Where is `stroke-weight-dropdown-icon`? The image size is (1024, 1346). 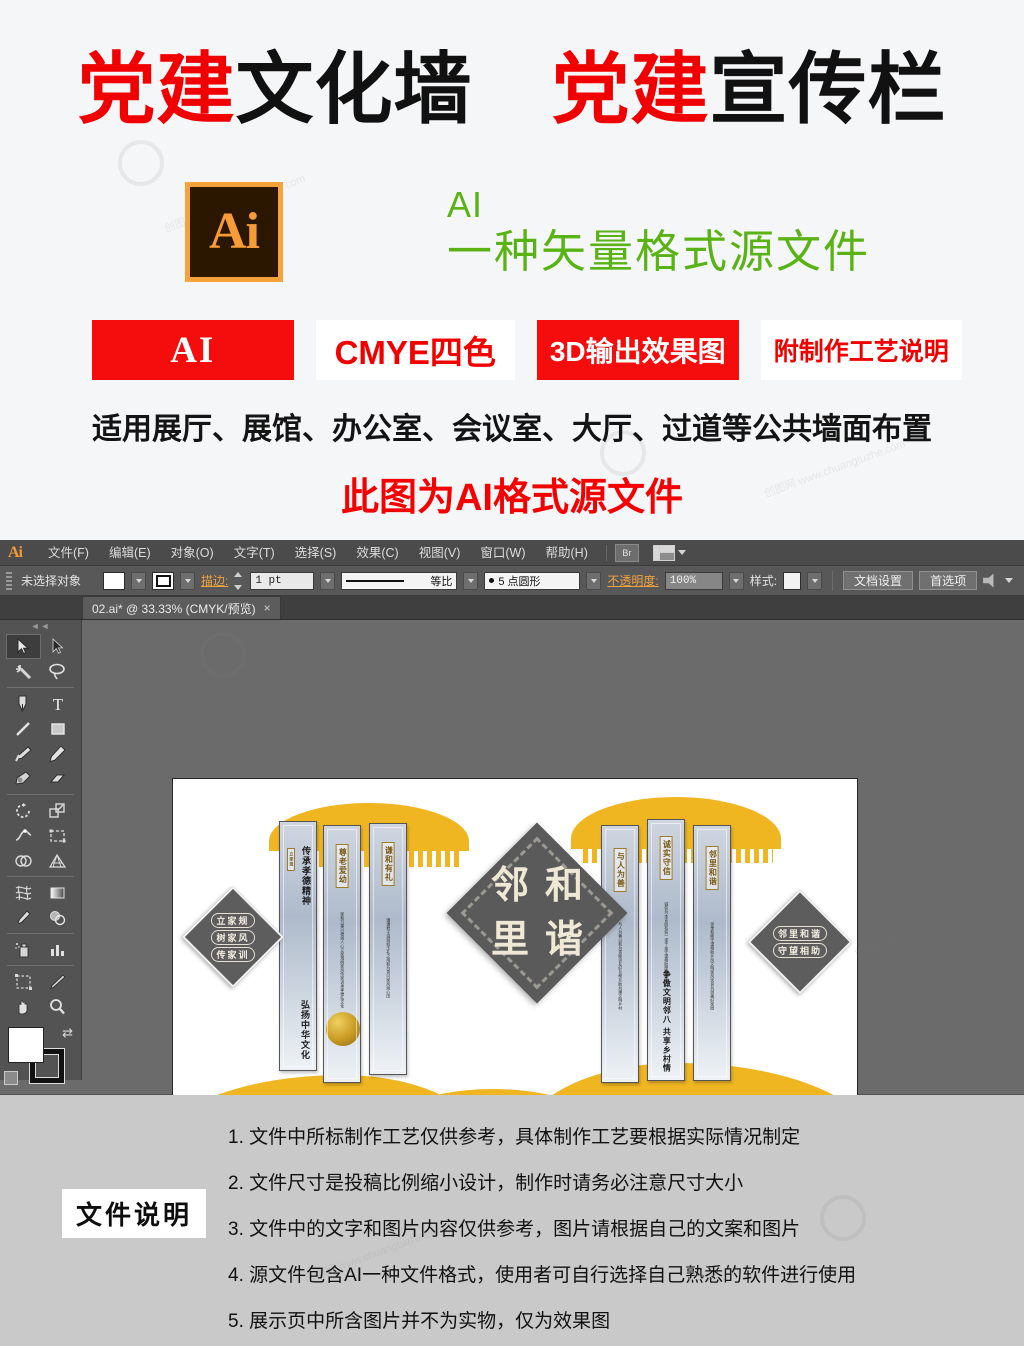
stroke-weight-dropdown-icon is located at coordinates (328, 580).